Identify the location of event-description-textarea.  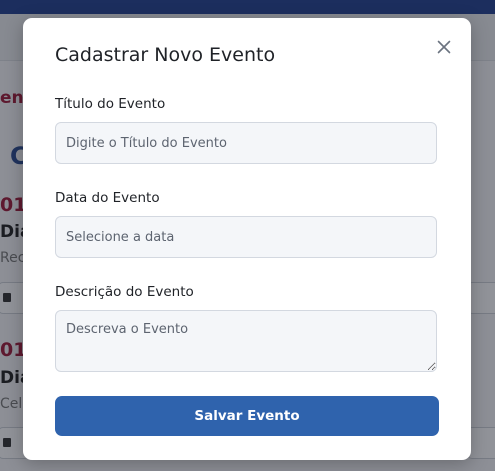
(246, 341).